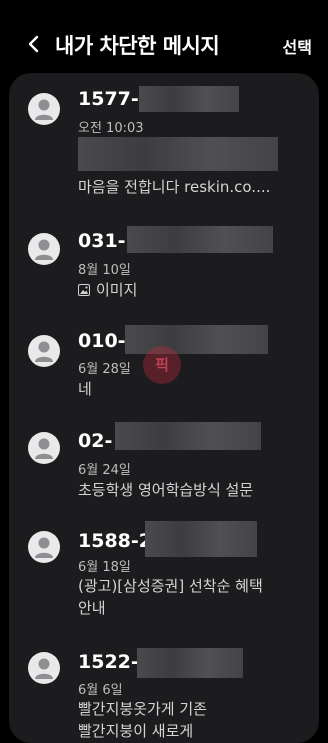  I want to click on message-preview: 이미지, so click(107, 290).